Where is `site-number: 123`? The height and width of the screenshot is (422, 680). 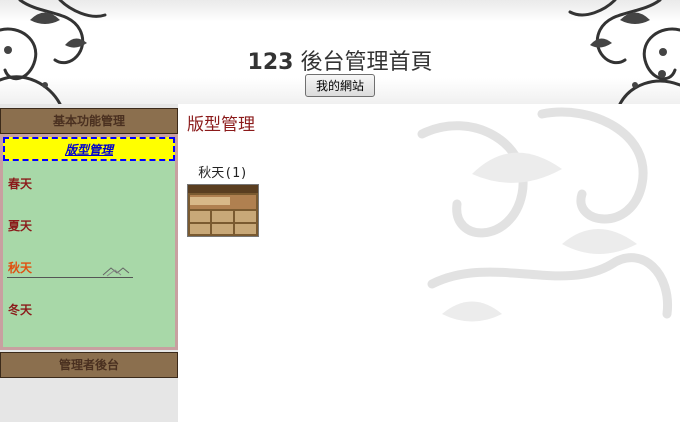
site-number: 123 is located at coordinates (270, 62).